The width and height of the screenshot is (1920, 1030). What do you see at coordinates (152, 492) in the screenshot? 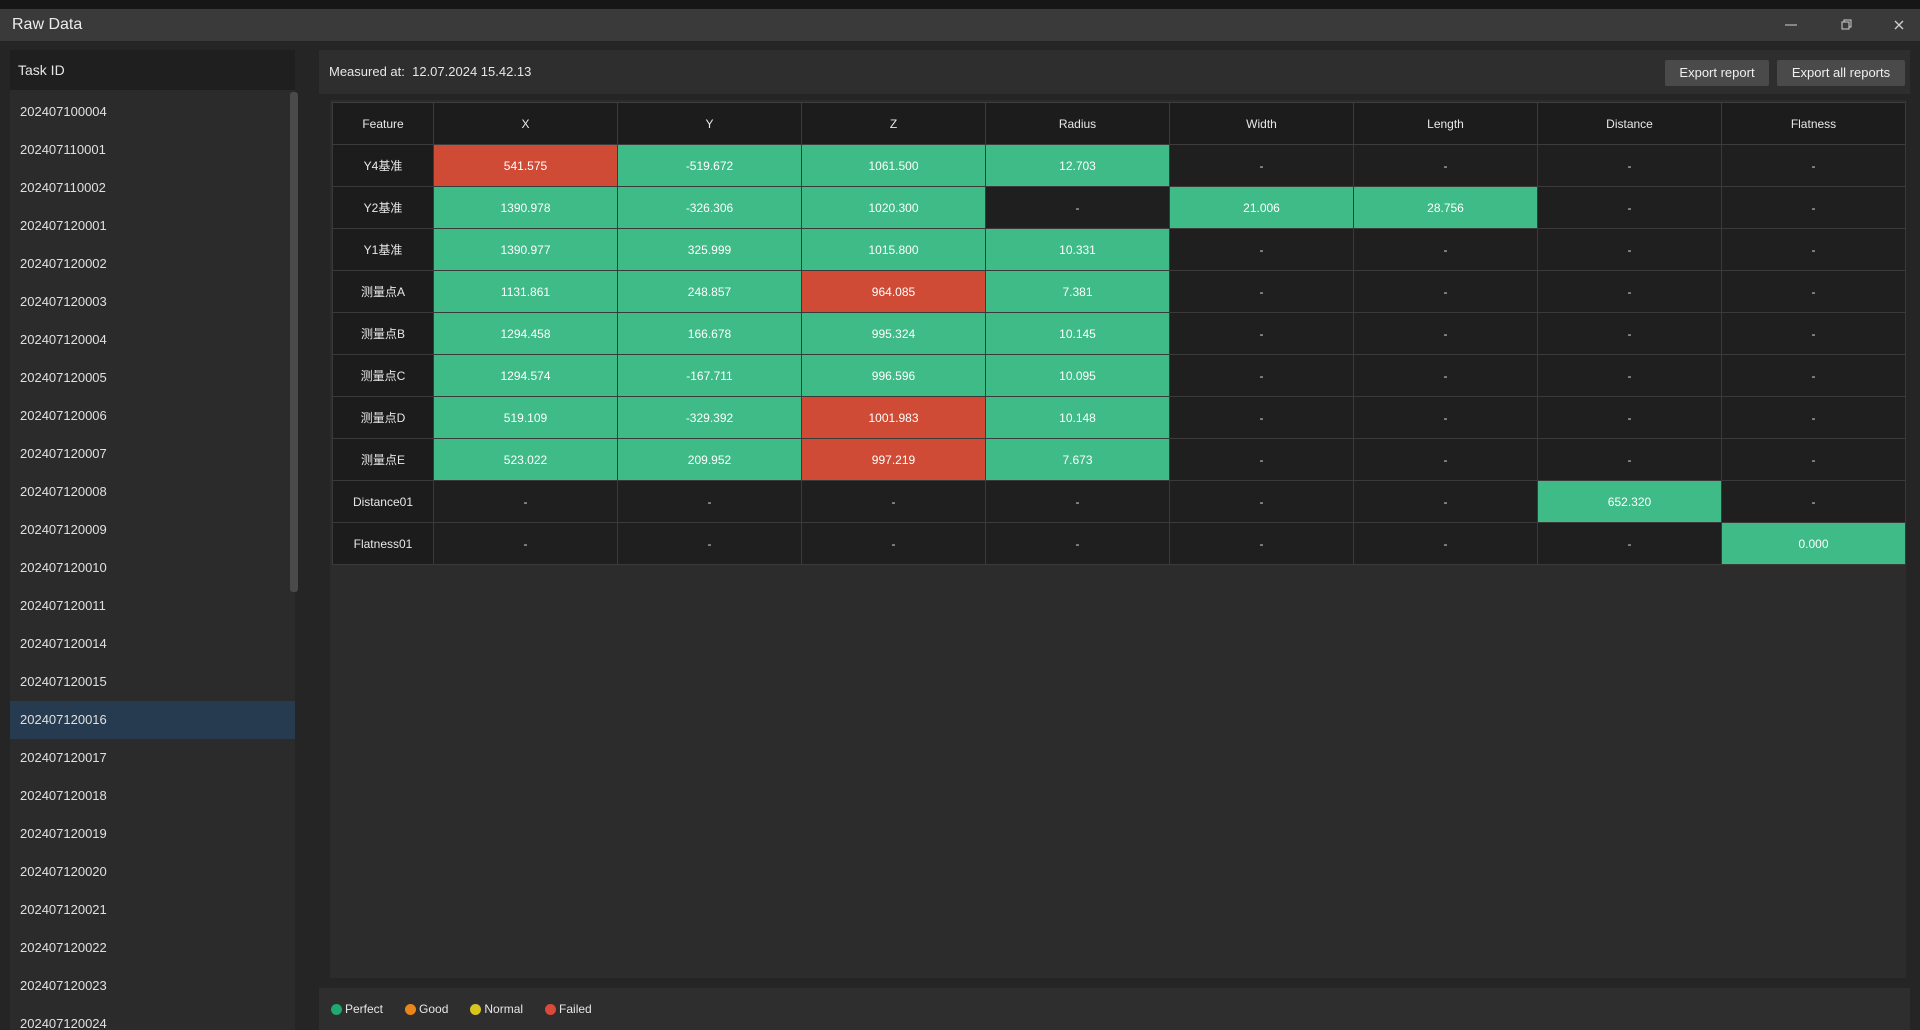
I see `task-item: 202407120008` at bounding box center [152, 492].